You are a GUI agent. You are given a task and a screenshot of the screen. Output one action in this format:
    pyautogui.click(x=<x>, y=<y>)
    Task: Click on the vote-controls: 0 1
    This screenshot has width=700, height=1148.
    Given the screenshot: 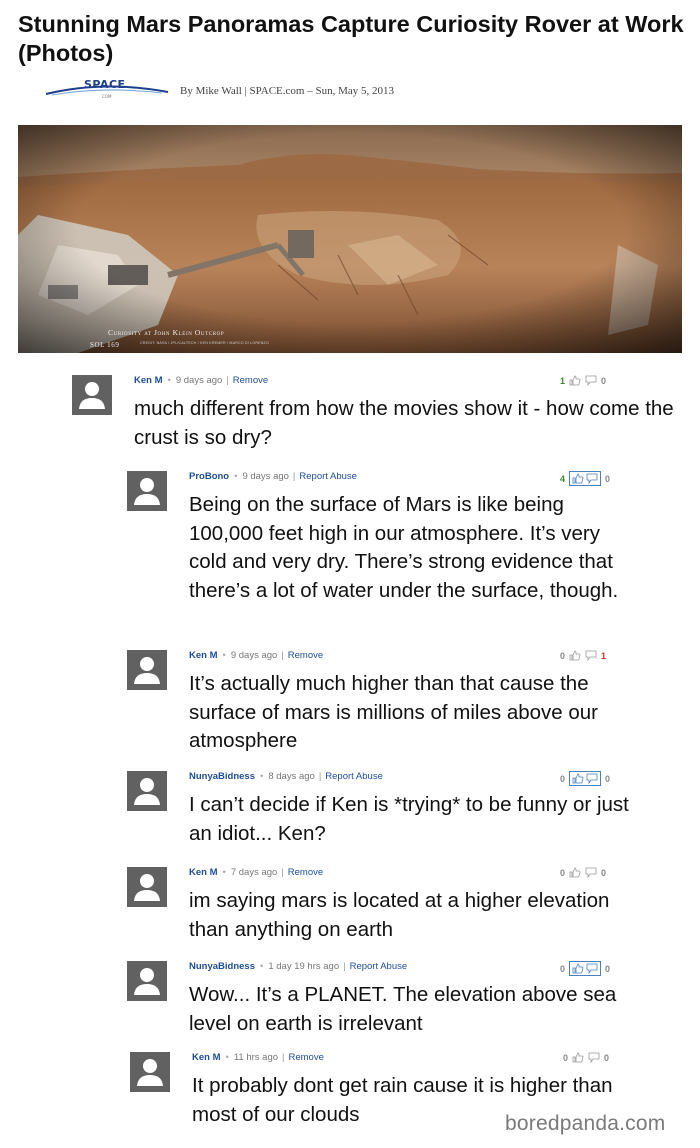 What is the action you would take?
    pyautogui.click(x=583, y=655)
    